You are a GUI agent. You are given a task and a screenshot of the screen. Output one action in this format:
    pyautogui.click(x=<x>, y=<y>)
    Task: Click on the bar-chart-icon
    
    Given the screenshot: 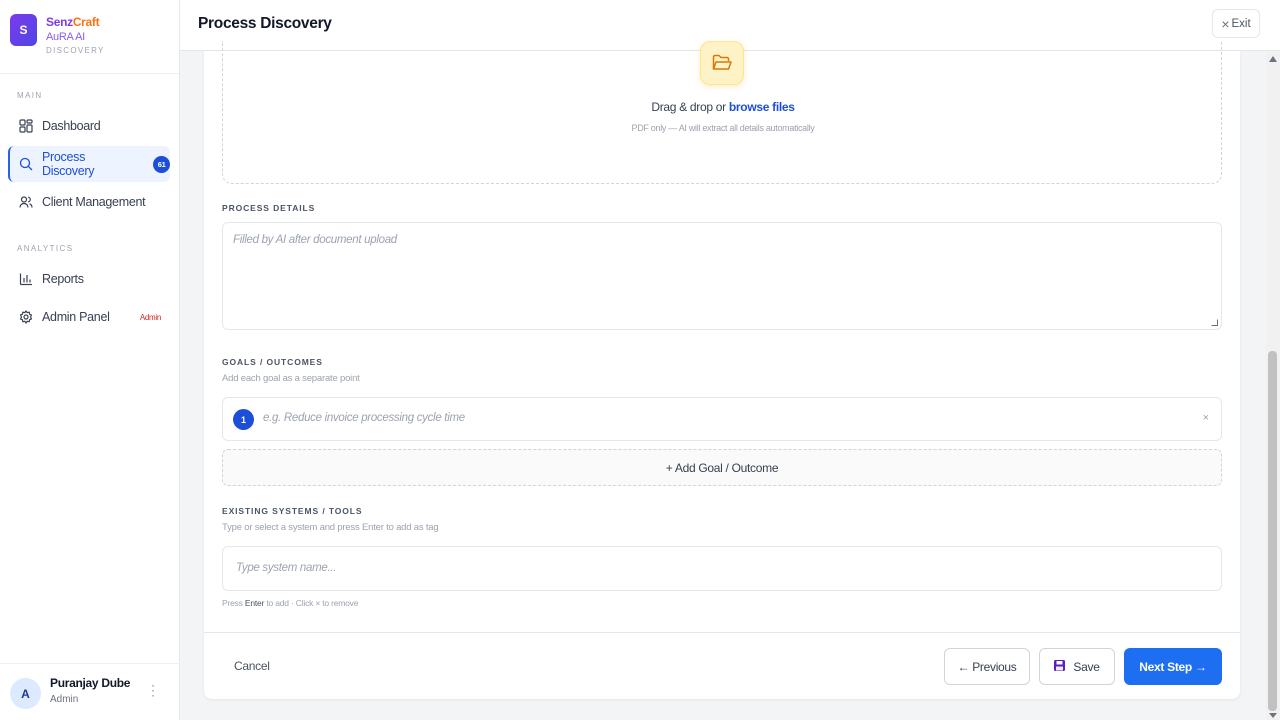 What is the action you would take?
    pyautogui.click(x=26, y=279)
    